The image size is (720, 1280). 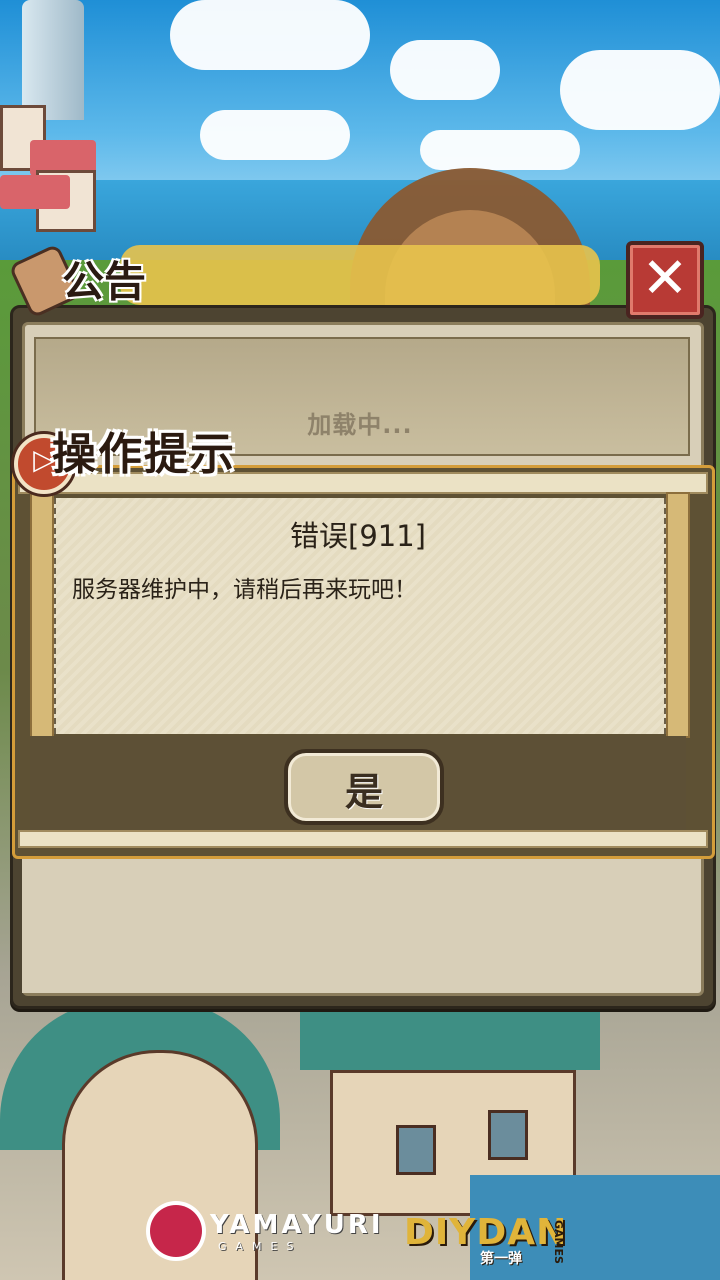 What do you see at coordinates (176, 1231) in the screenshot?
I see `yamayuri-flower-icon` at bounding box center [176, 1231].